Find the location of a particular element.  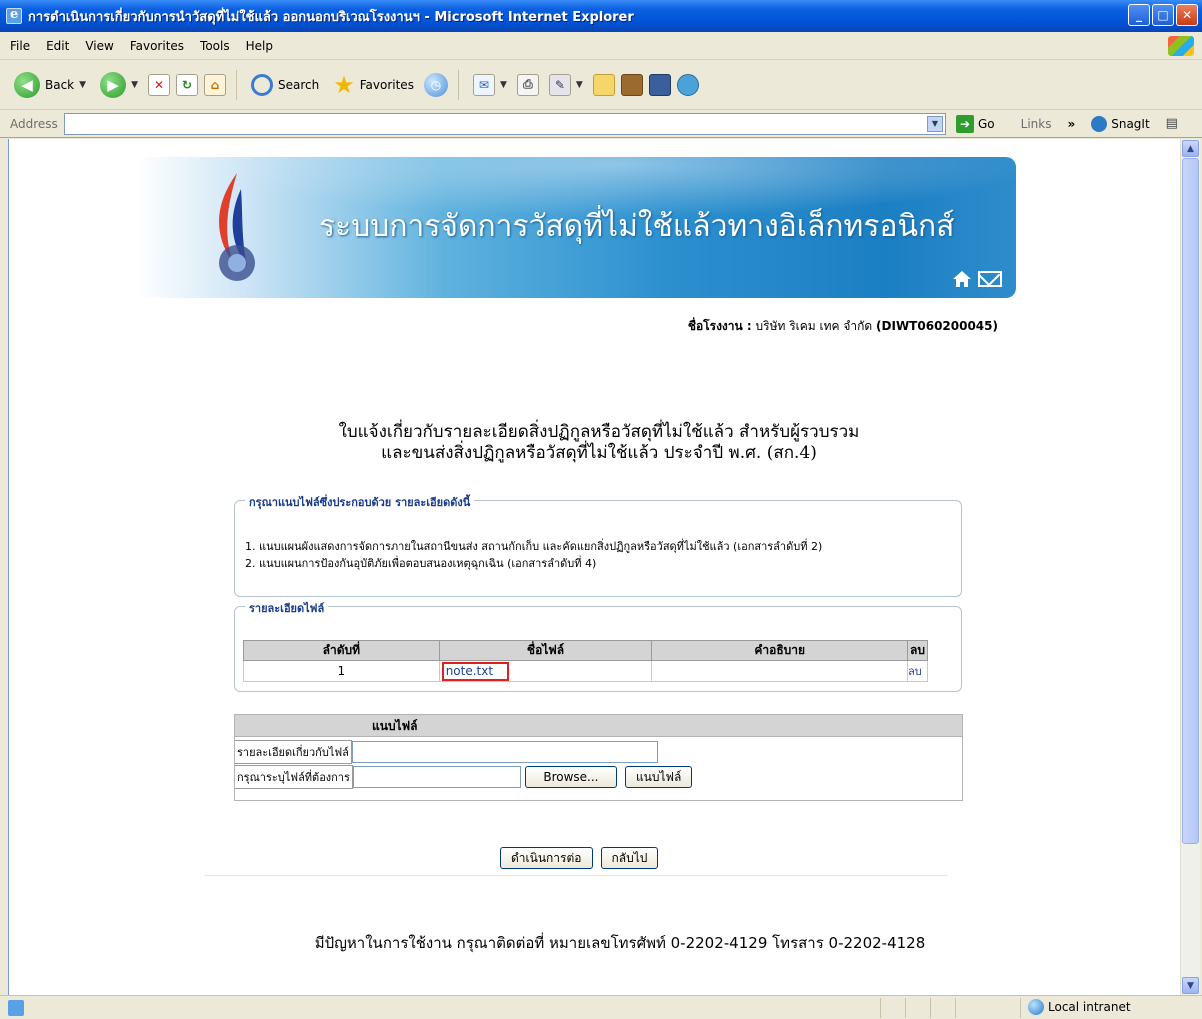

file-path-input is located at coordinates (436, 777).